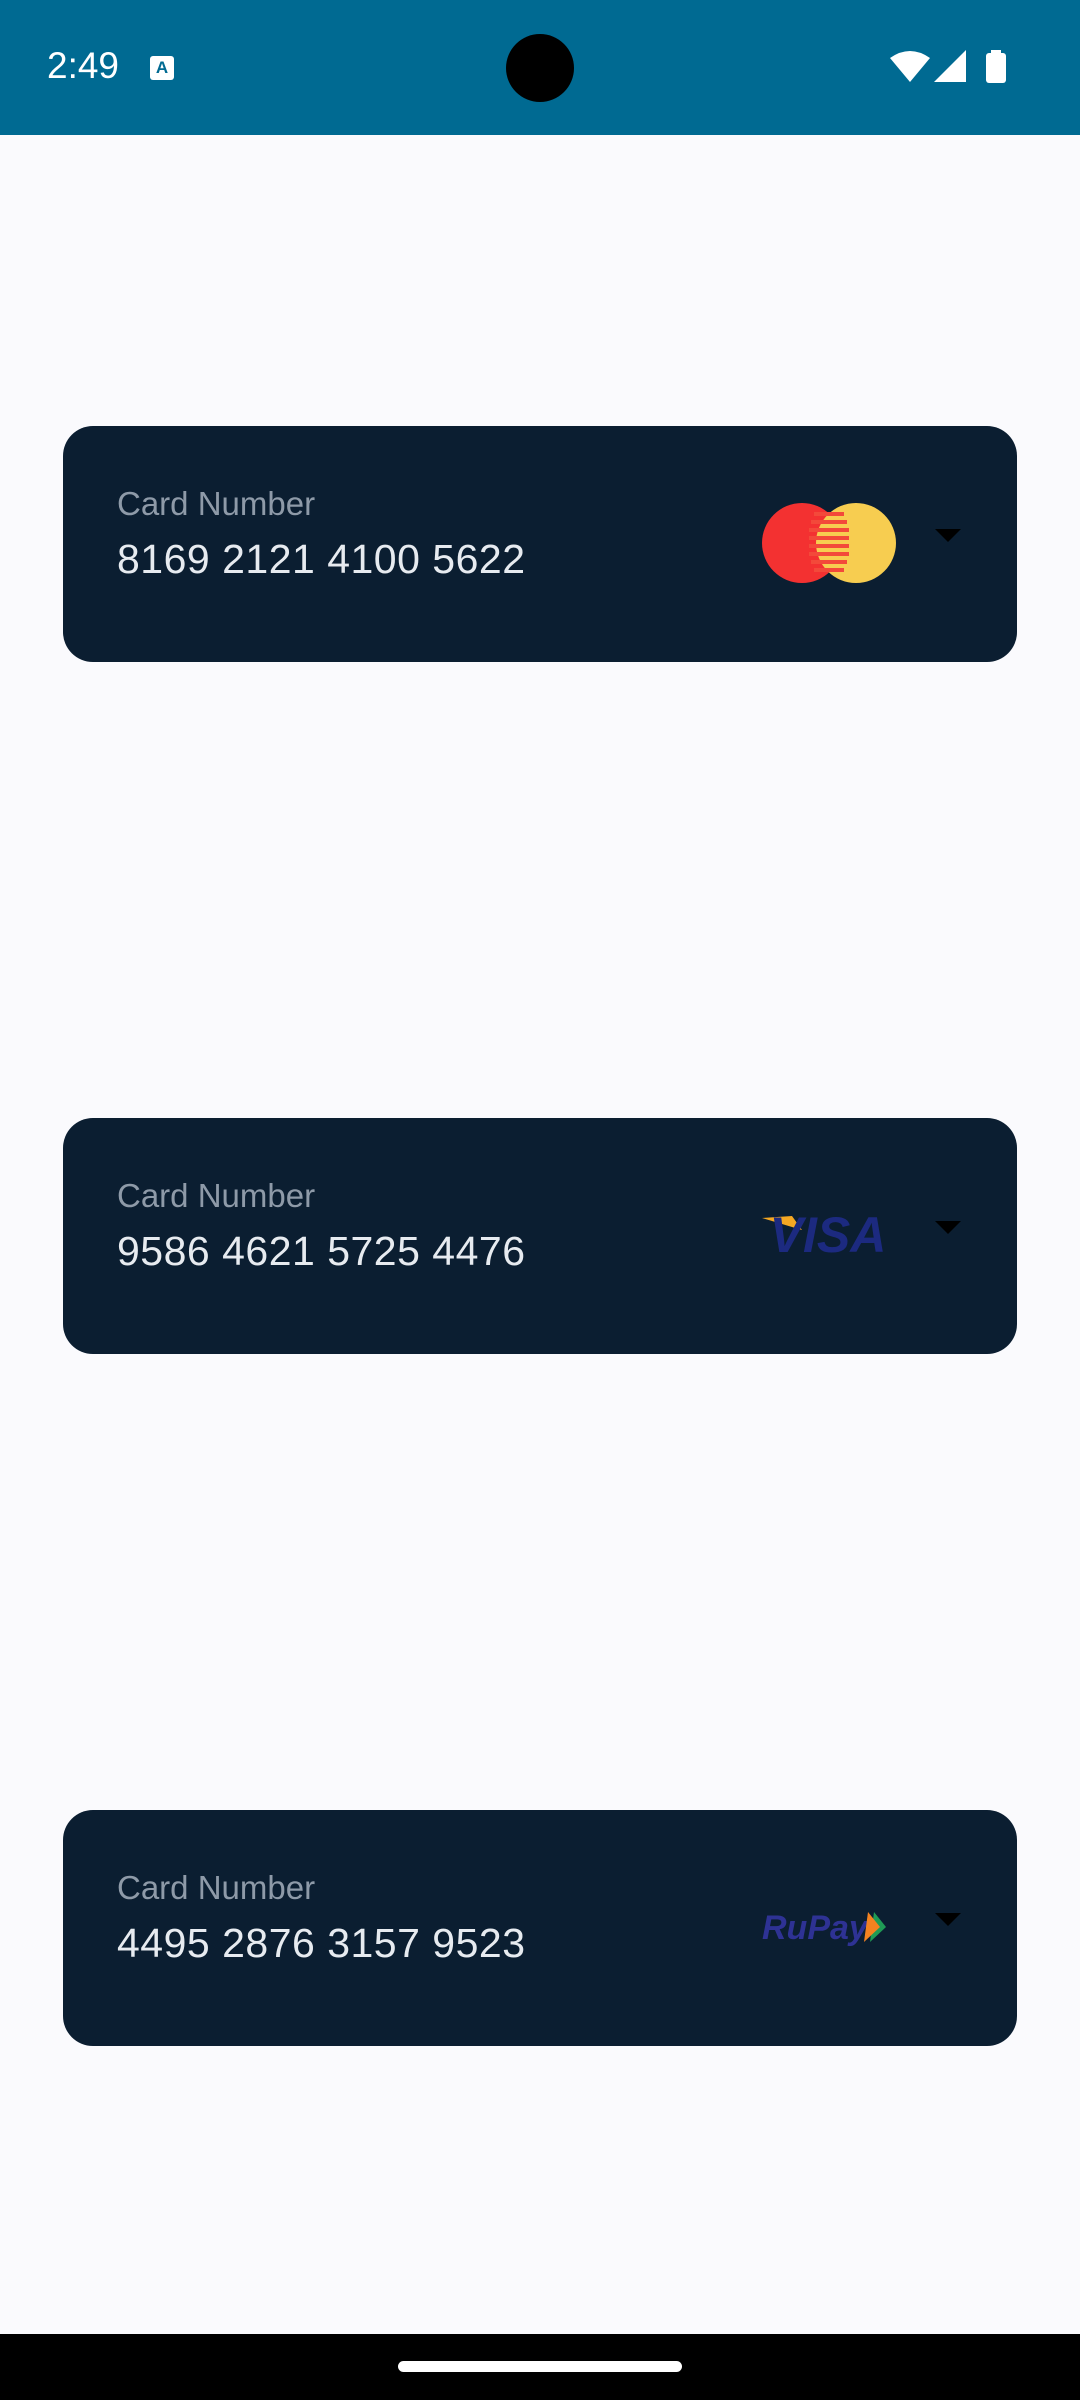 Image resolution: width=1080 pixels, height=2400 pixels. What do you see at coordinates (816, 1928) in the screenshot?
I see `rupay-brand-text: RuPay` at bounding box center [816, 1928].